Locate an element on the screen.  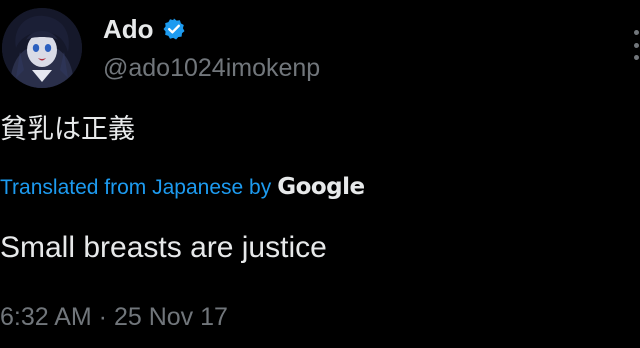
verified-badge-icon is located at coordinates (174, 29).